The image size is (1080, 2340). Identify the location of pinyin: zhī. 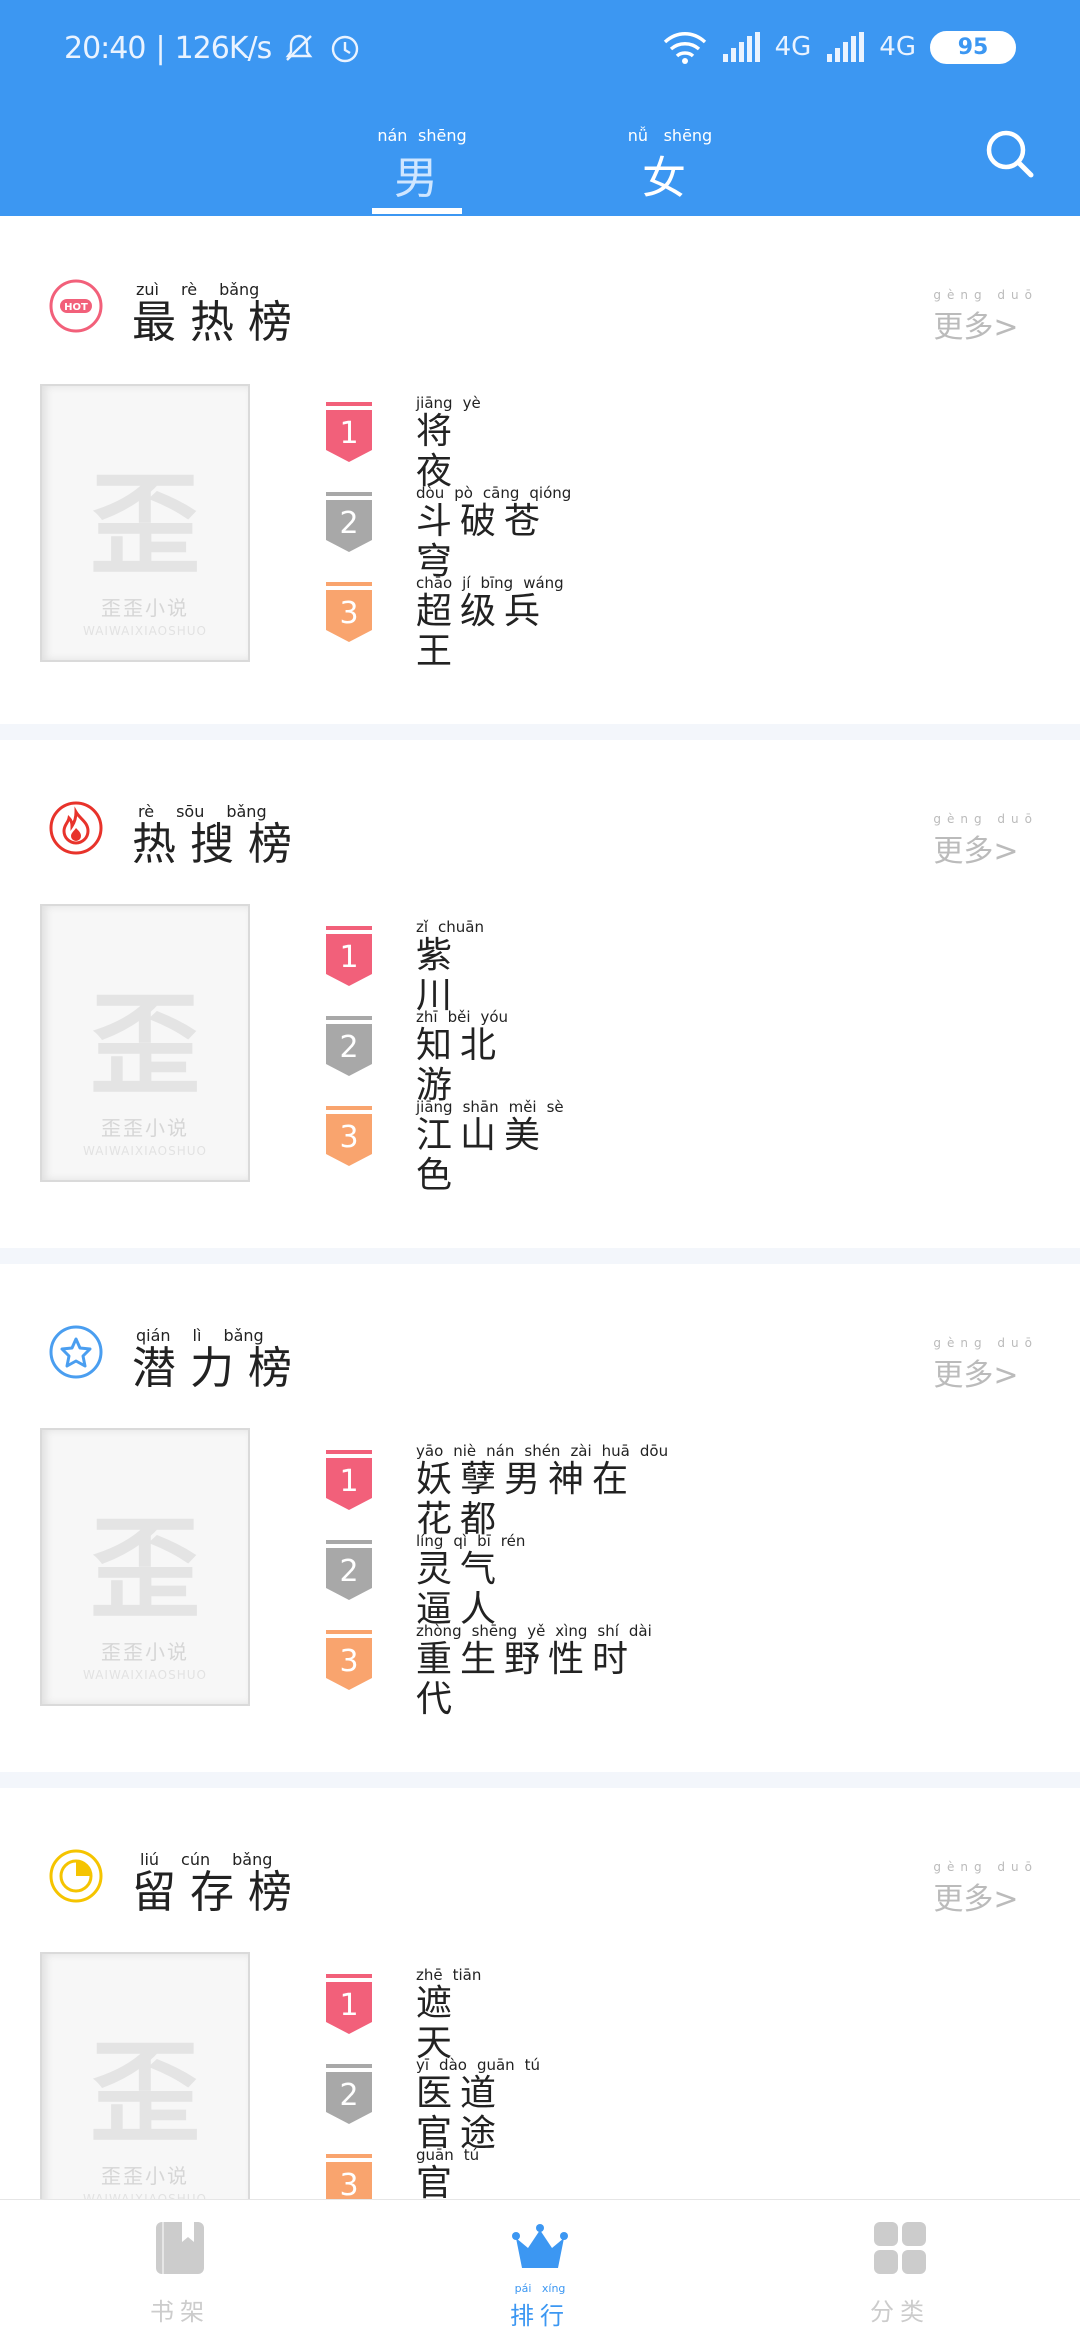
(427, 1017).